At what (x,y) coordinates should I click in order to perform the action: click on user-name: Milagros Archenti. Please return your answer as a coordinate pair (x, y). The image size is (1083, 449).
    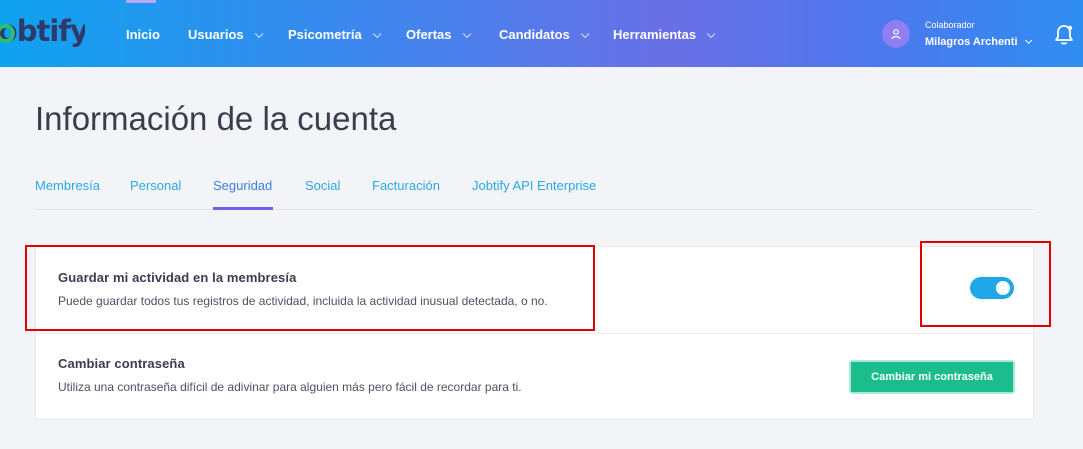
    Looking at the image, I should click on (971, 42).